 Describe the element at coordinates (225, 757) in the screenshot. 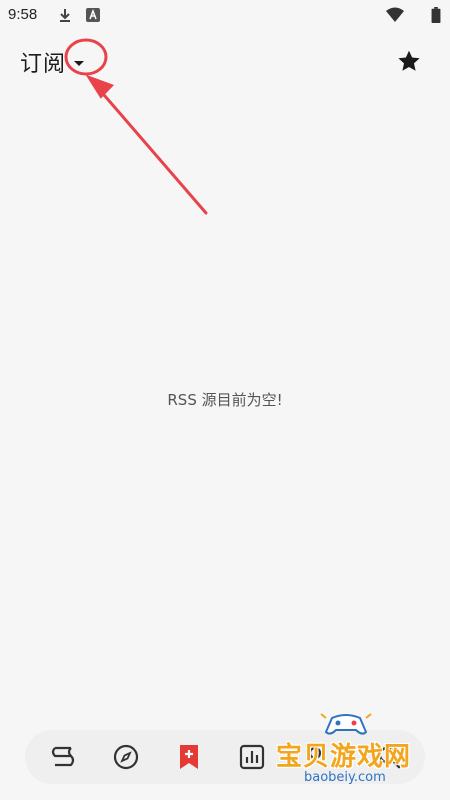

I see `bottom-navigation` at that location.